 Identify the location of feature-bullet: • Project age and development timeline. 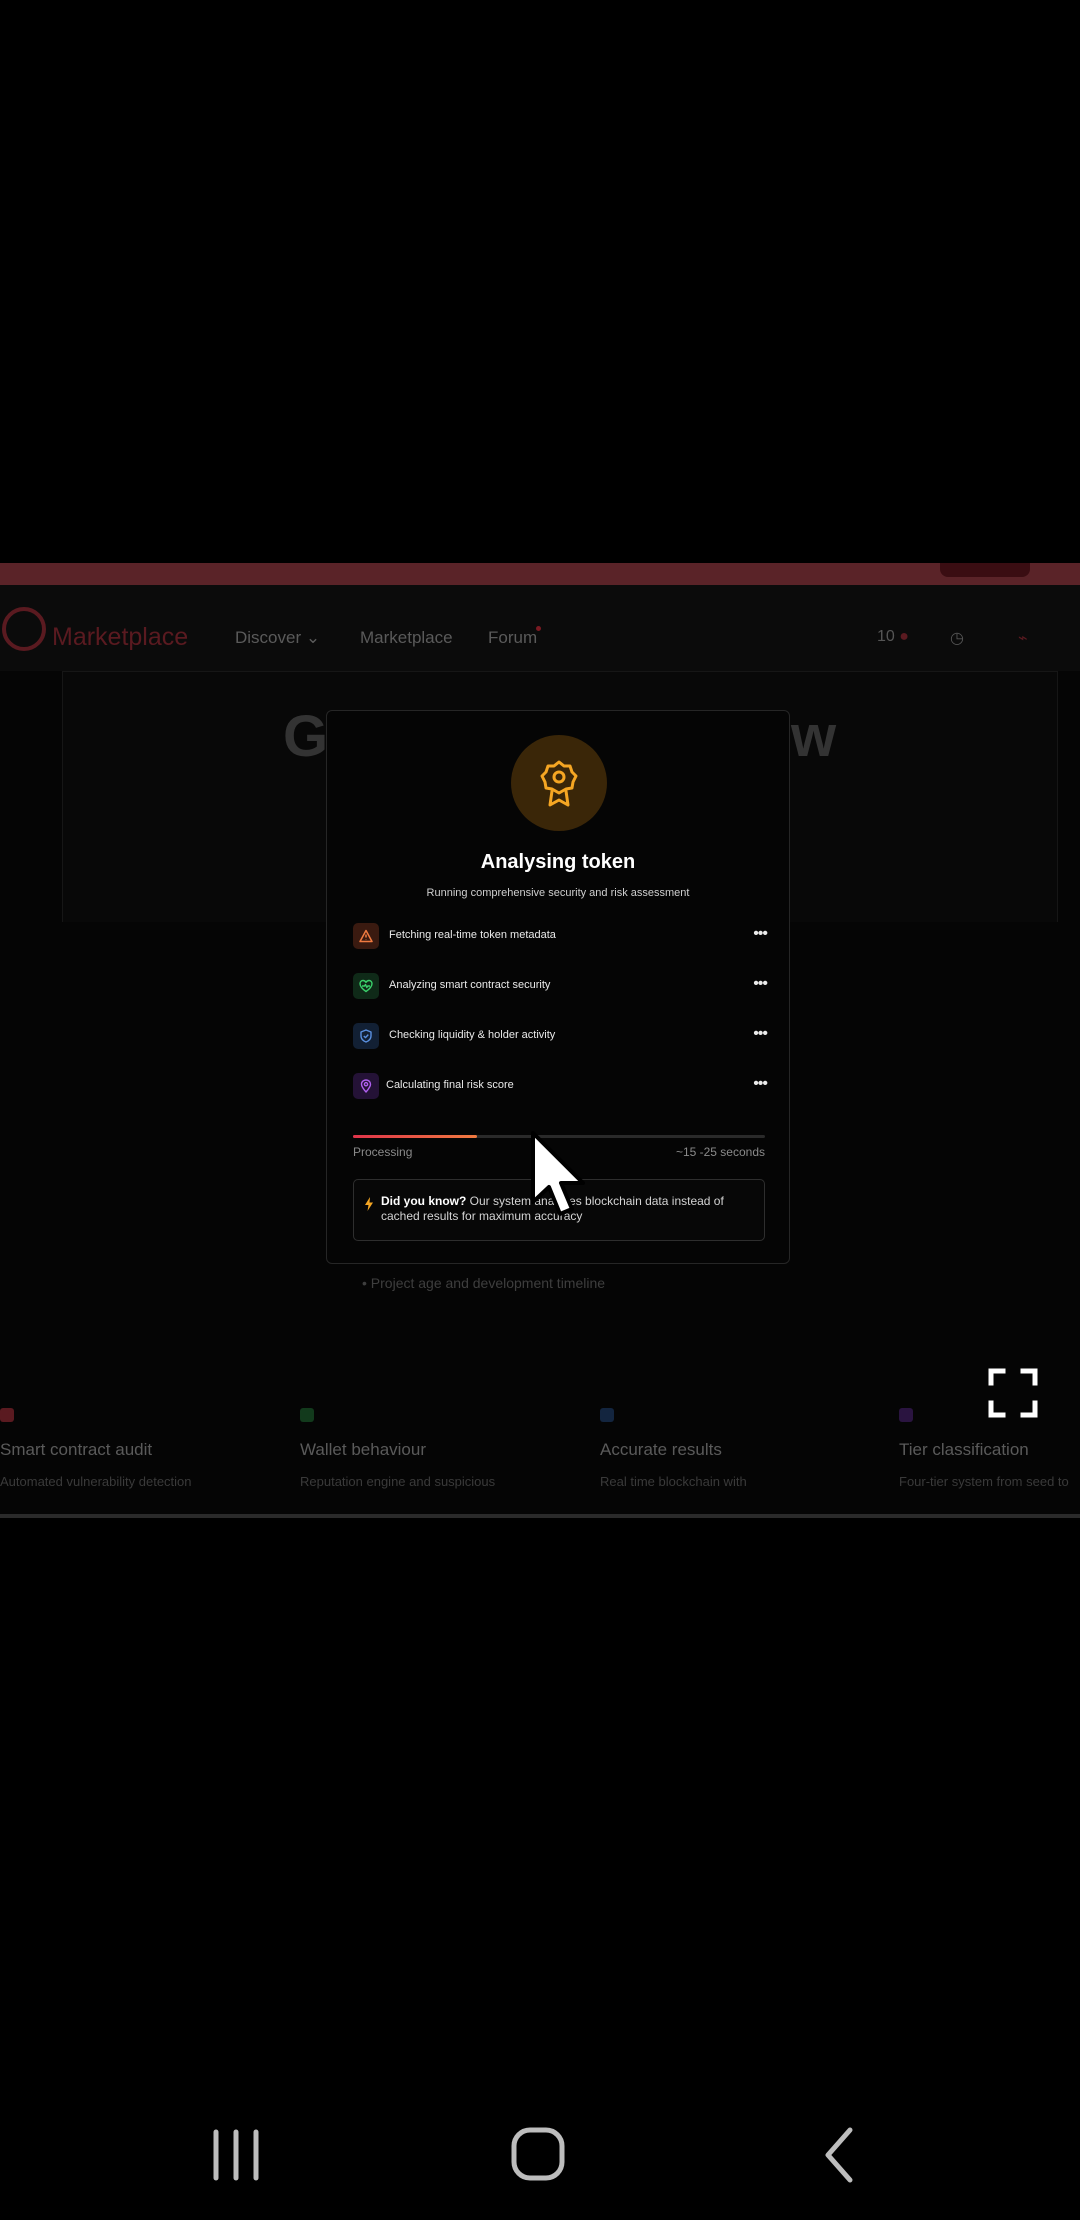
(484, 1283).